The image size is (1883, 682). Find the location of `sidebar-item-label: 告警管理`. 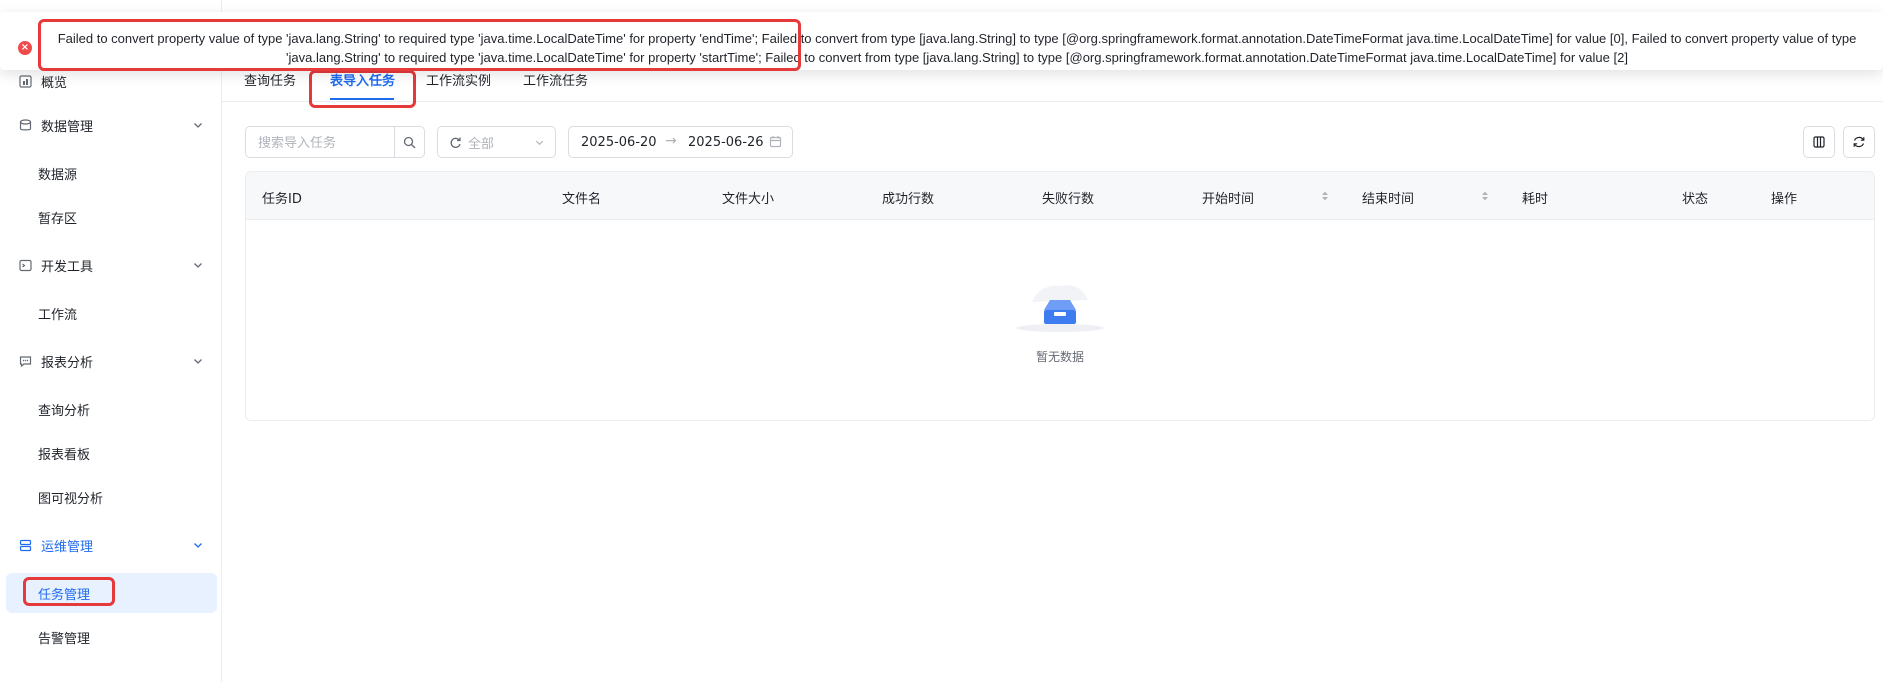

sidebar-item-label: 告警管理 is located at coordinates (64, 639).